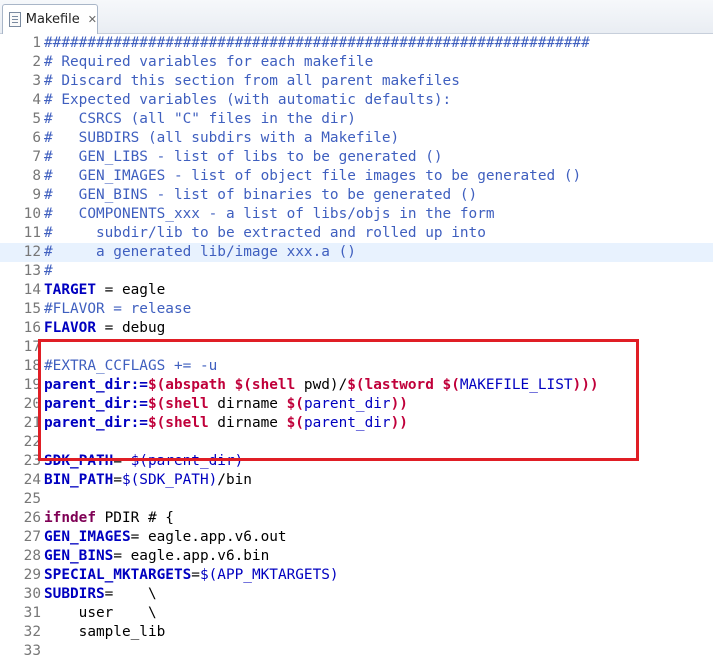 The height and width of the screenshot is (661, 713). What do you see at coordinates (32, 233) in the screenshot?
I see `line-number: 11` at bounding box center [32, 233].